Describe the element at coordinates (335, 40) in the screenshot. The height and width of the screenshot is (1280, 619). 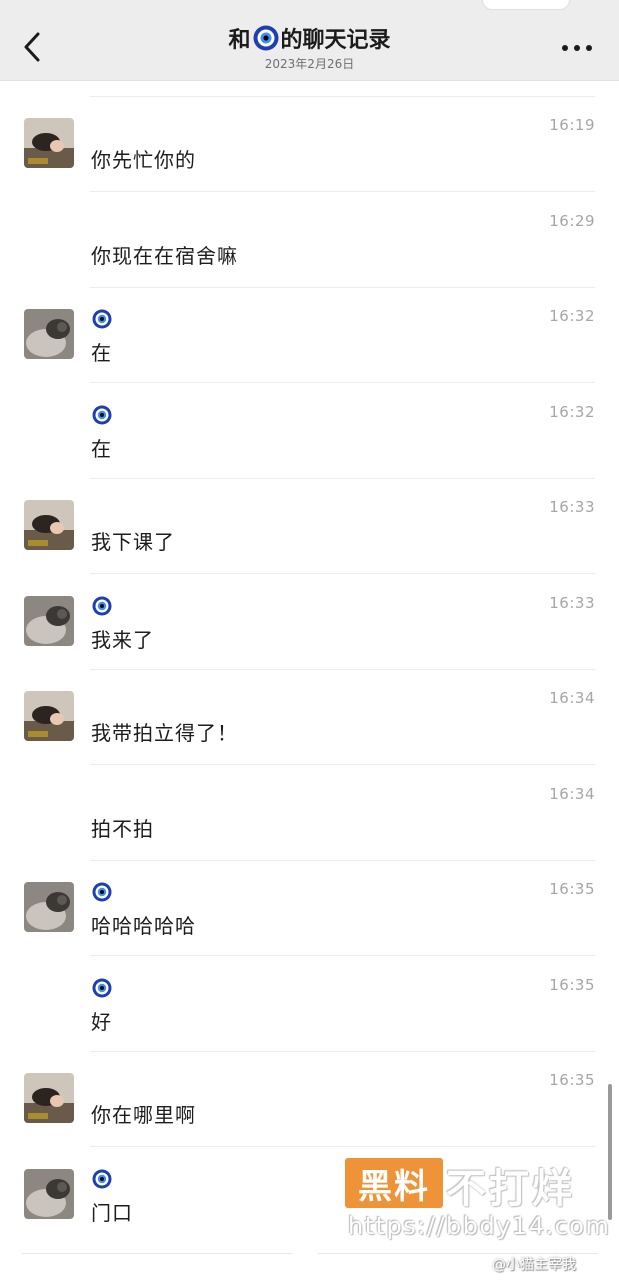
I see `title-suffix: 的聊天记录` at that location.